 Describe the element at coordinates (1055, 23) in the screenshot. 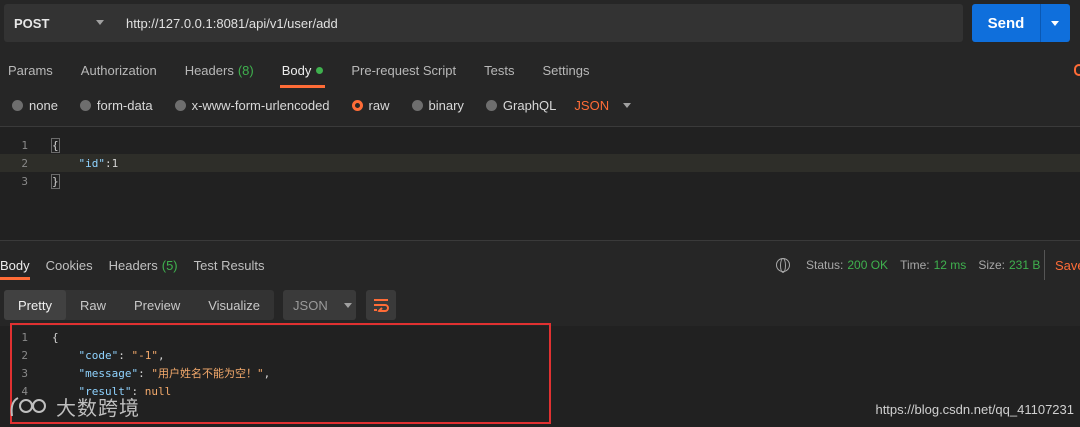

I see `send-options-chevron-icon` at that location.